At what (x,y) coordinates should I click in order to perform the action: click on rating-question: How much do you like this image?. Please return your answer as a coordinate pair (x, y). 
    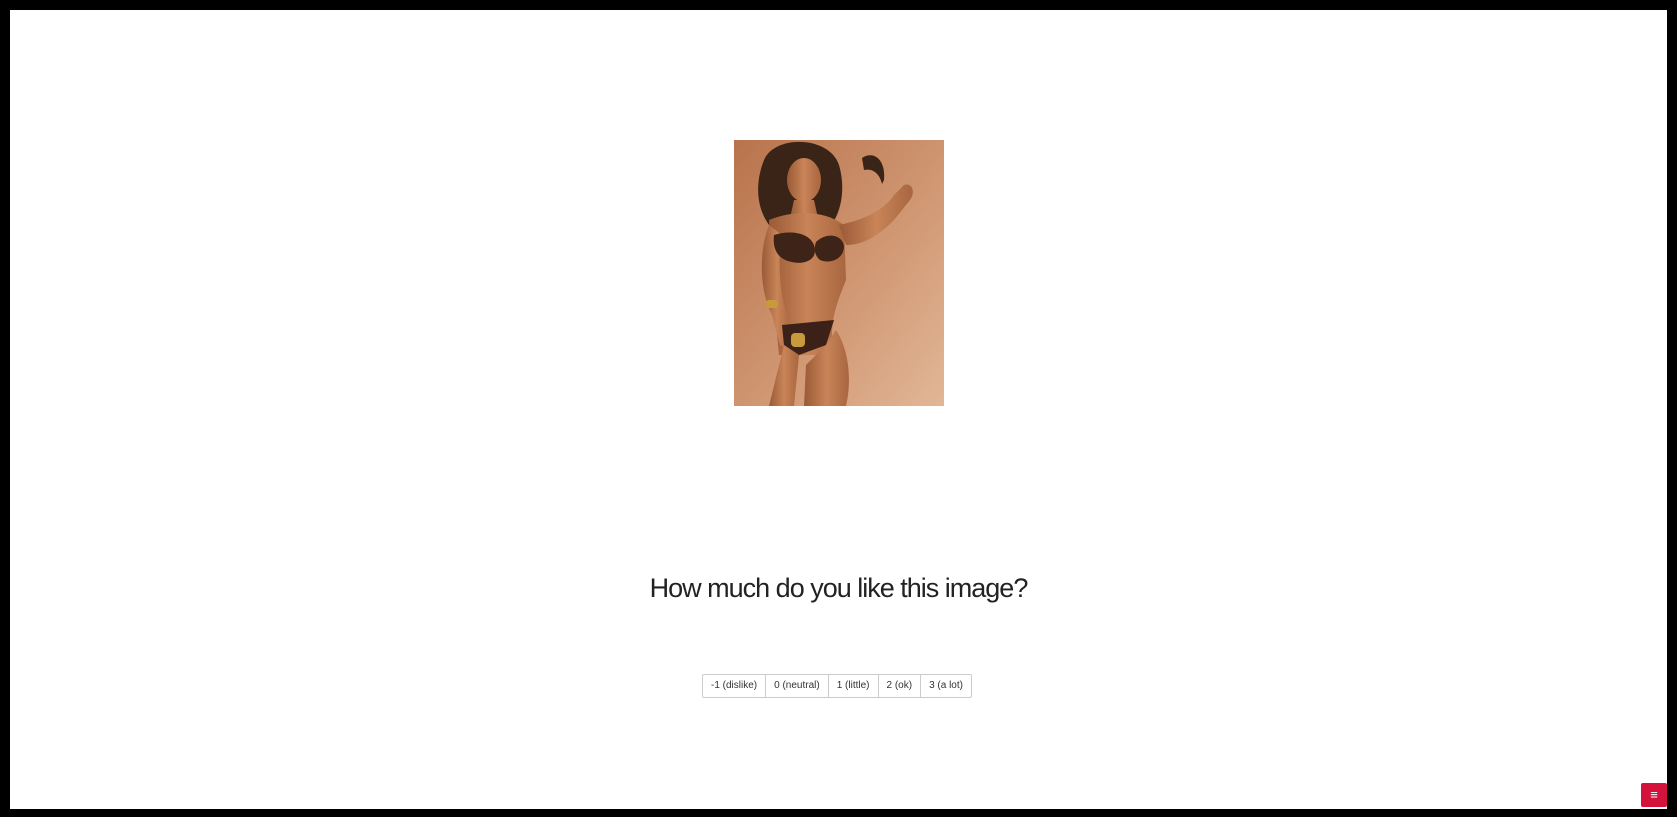
    Looking at the image, I should click on (839, 588).